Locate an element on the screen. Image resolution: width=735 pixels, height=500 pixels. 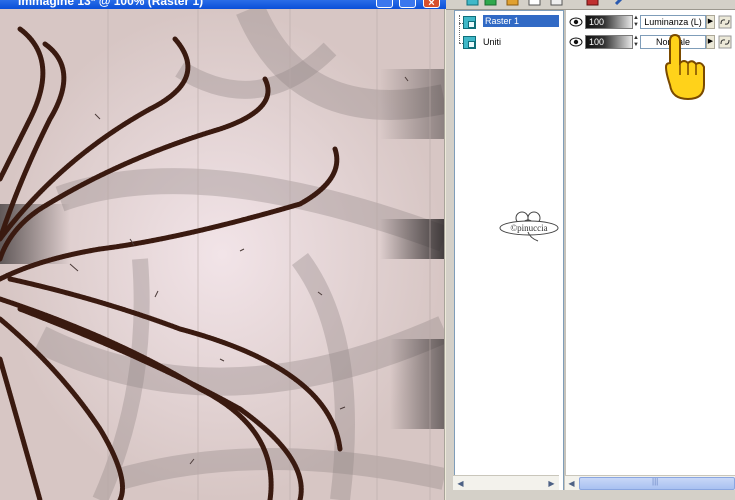
image-title-bar: Immagine 13* @ 100% (Raster 1) × is located at coordinates (223, 4).